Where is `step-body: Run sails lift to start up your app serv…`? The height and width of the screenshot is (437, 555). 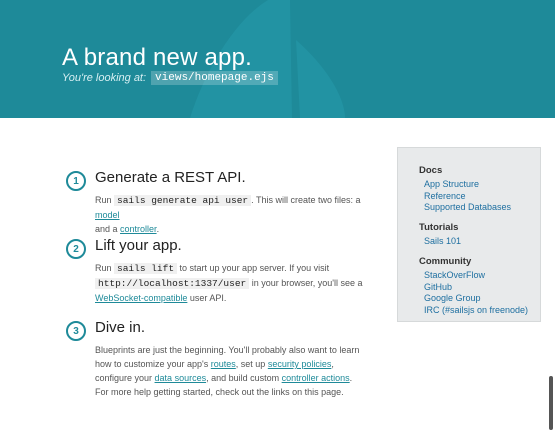 step-body: Run sails lift to start up your app serv… is located at coordinates (230, 283).